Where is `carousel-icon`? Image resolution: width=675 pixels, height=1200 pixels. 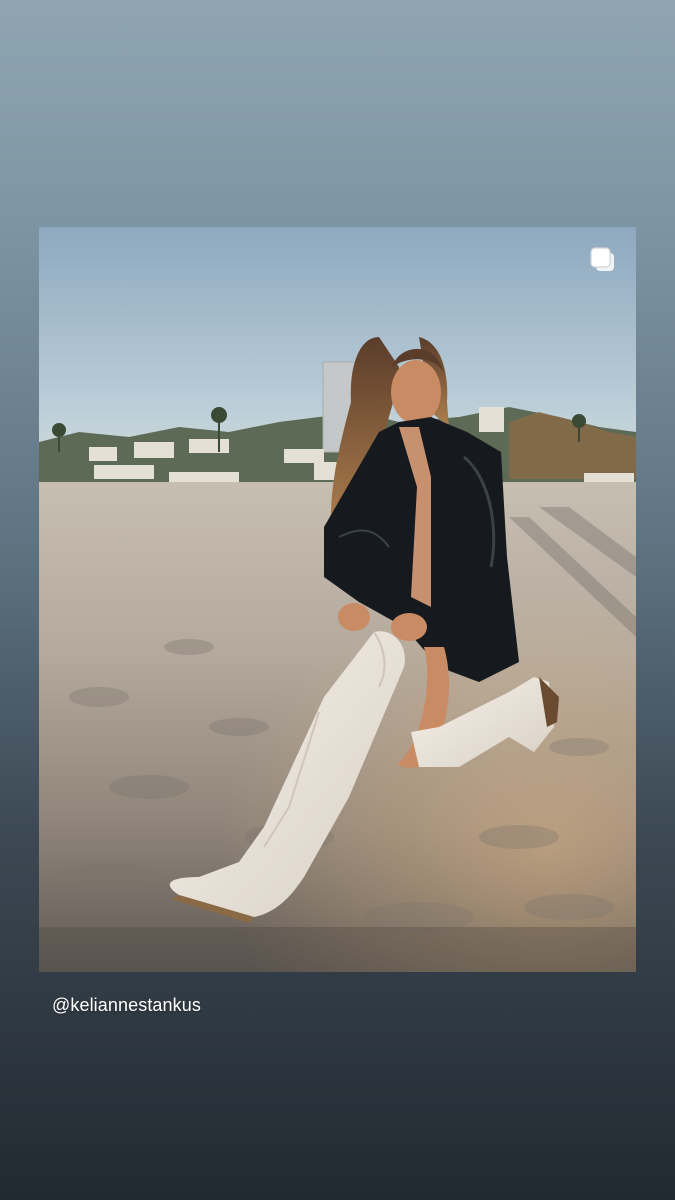
carousel-icon is located at coordinates (603, 260).